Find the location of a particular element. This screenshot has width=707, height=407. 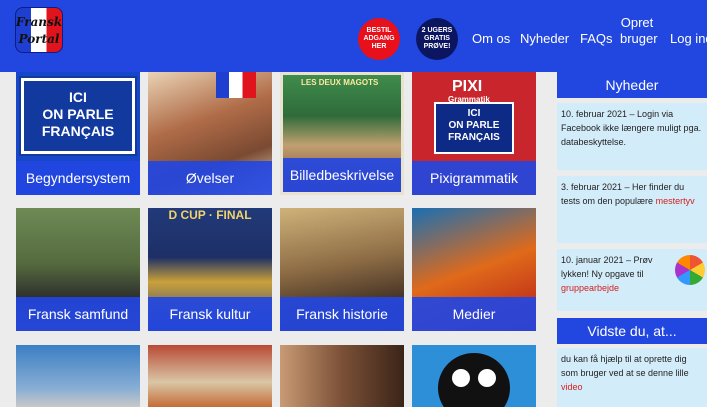

free-trial-badge: 2 UGERS GRATIS PRØVE! is located at coordinates (437, 39).